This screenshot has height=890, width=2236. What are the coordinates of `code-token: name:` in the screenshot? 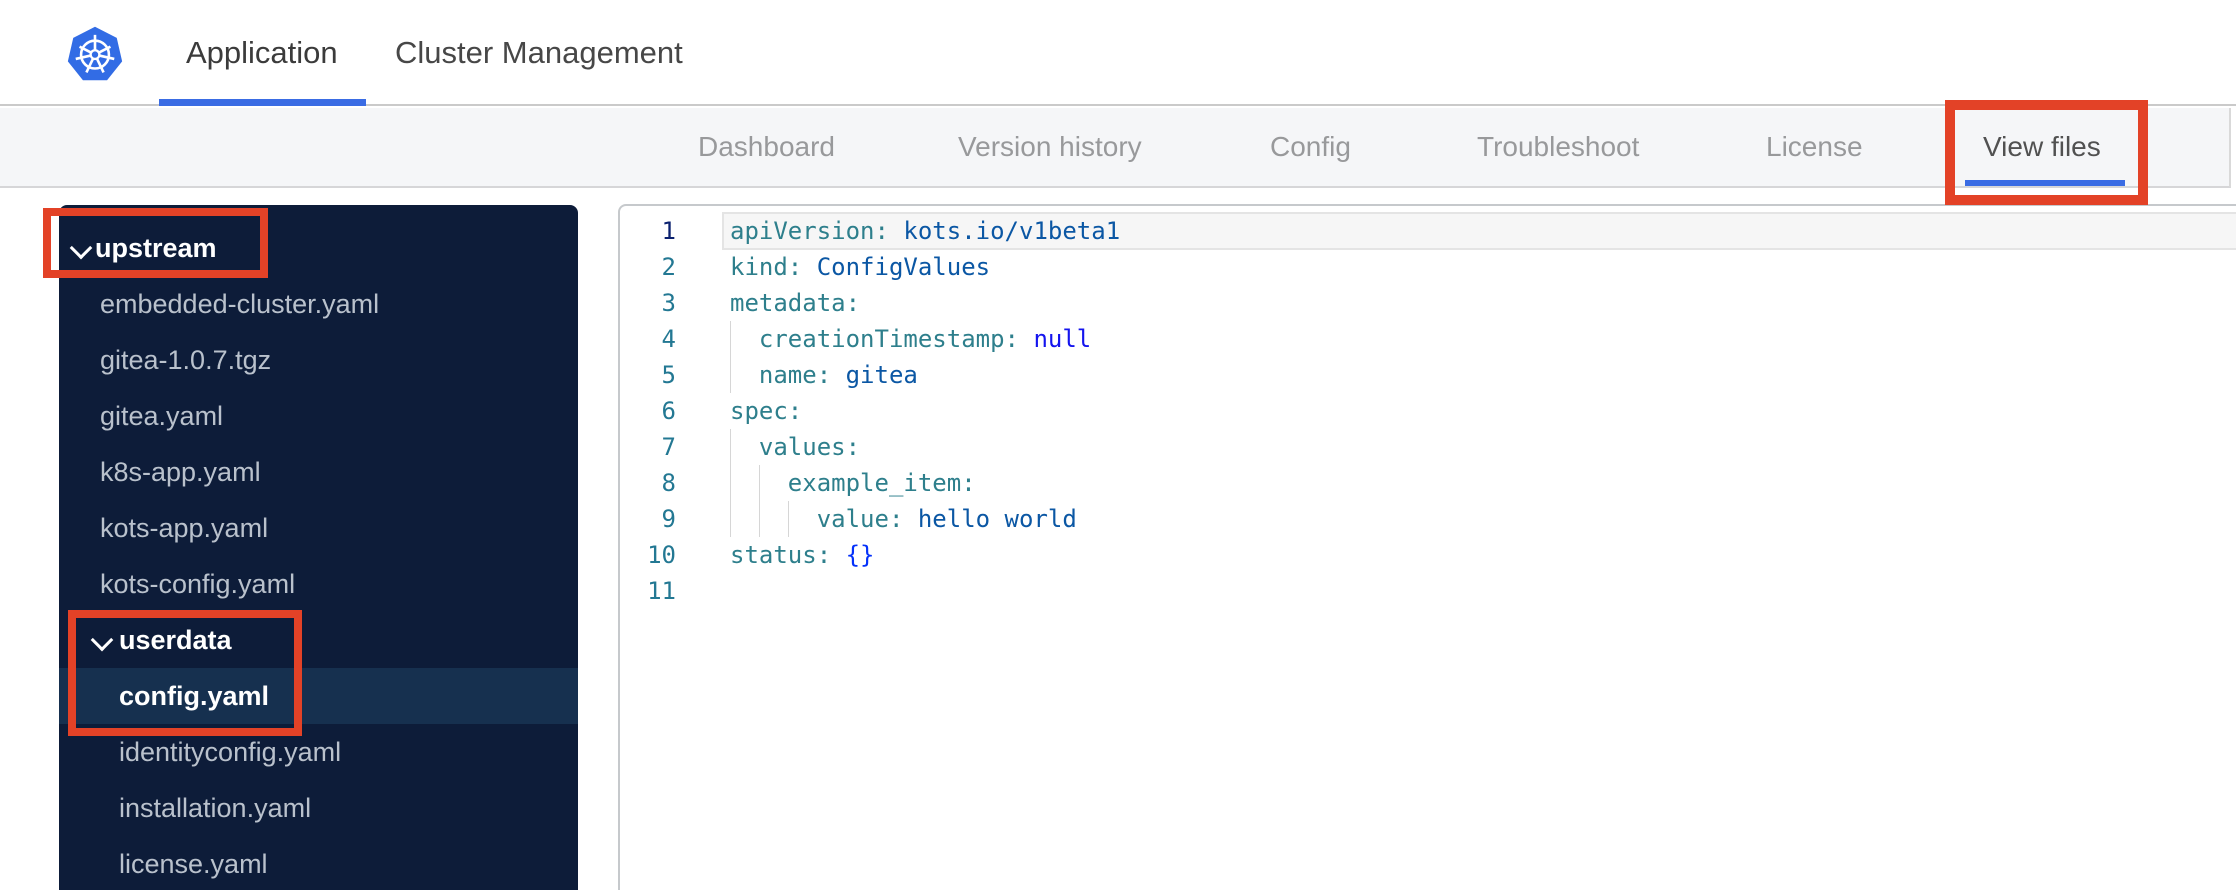 It's located at (795, 375).